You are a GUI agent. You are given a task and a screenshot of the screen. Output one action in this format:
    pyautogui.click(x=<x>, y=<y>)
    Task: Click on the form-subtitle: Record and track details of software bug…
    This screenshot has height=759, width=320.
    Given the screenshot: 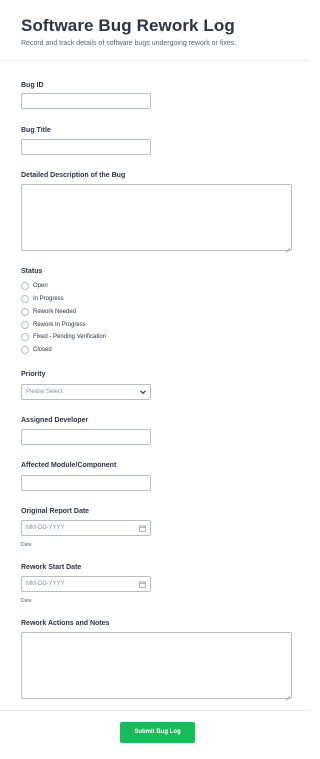 What is the action you would take?
    pyautogui.click(x=129, y=43)
    